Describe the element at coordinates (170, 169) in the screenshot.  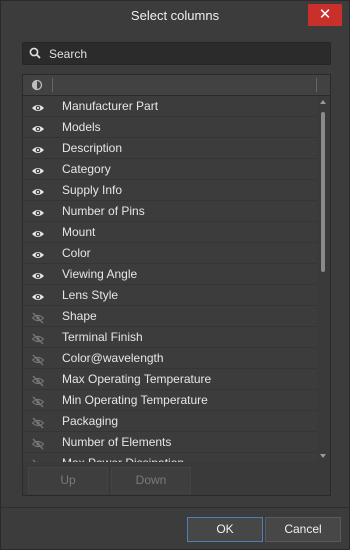
I see `column-row: Category` at that location.